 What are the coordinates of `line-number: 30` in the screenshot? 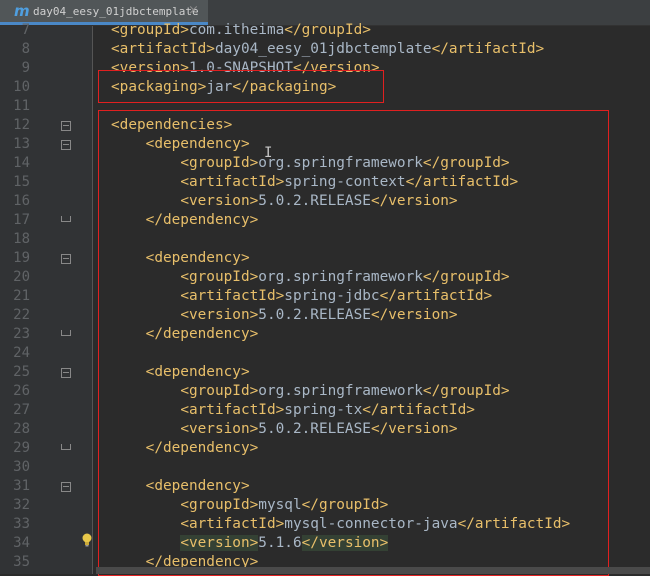 It's located at (21, 467).